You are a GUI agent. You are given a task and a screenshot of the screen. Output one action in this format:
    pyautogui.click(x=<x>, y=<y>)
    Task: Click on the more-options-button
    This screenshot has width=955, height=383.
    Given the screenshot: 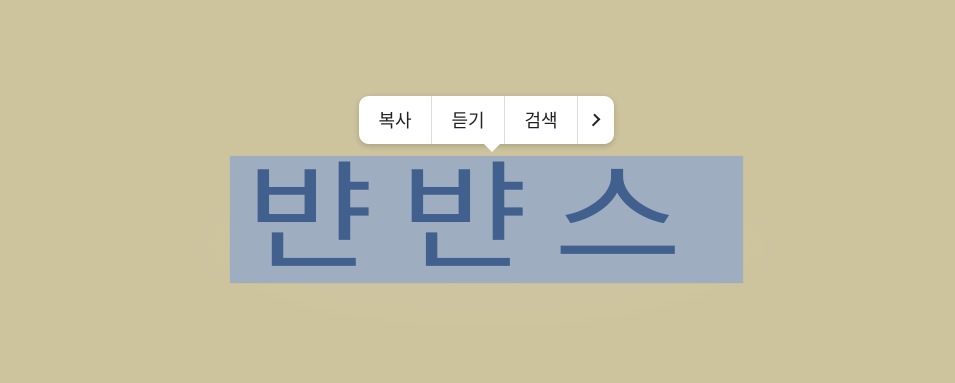 What is the action you would take?
    pyautogui.click(x=596, y=120)
    